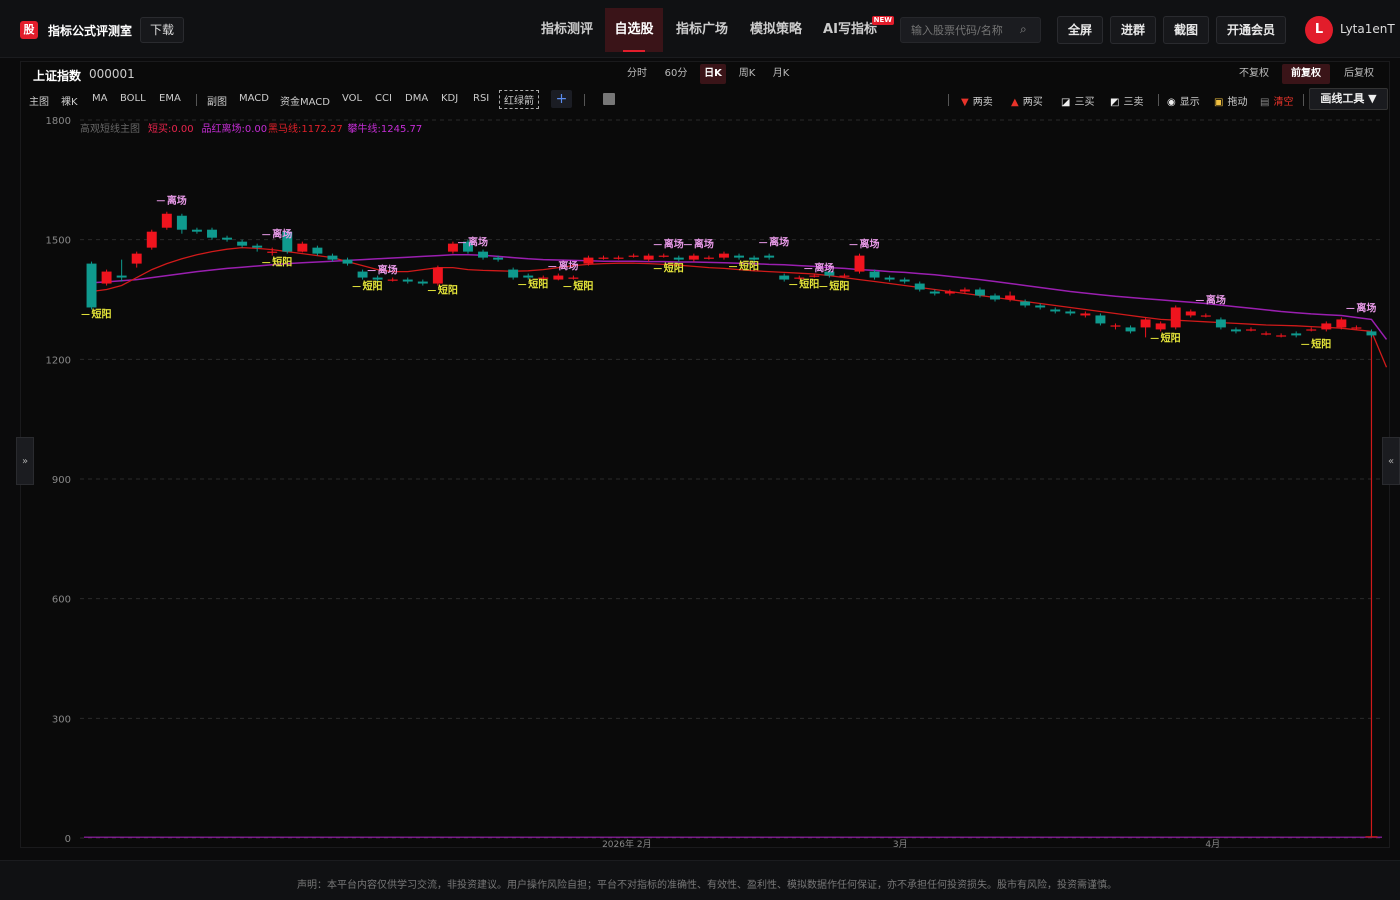 The image size is (1400, 900). Describe the element at coordinates (25, 461) in the screenshot. I see `expand-left-tab: »` at that location.